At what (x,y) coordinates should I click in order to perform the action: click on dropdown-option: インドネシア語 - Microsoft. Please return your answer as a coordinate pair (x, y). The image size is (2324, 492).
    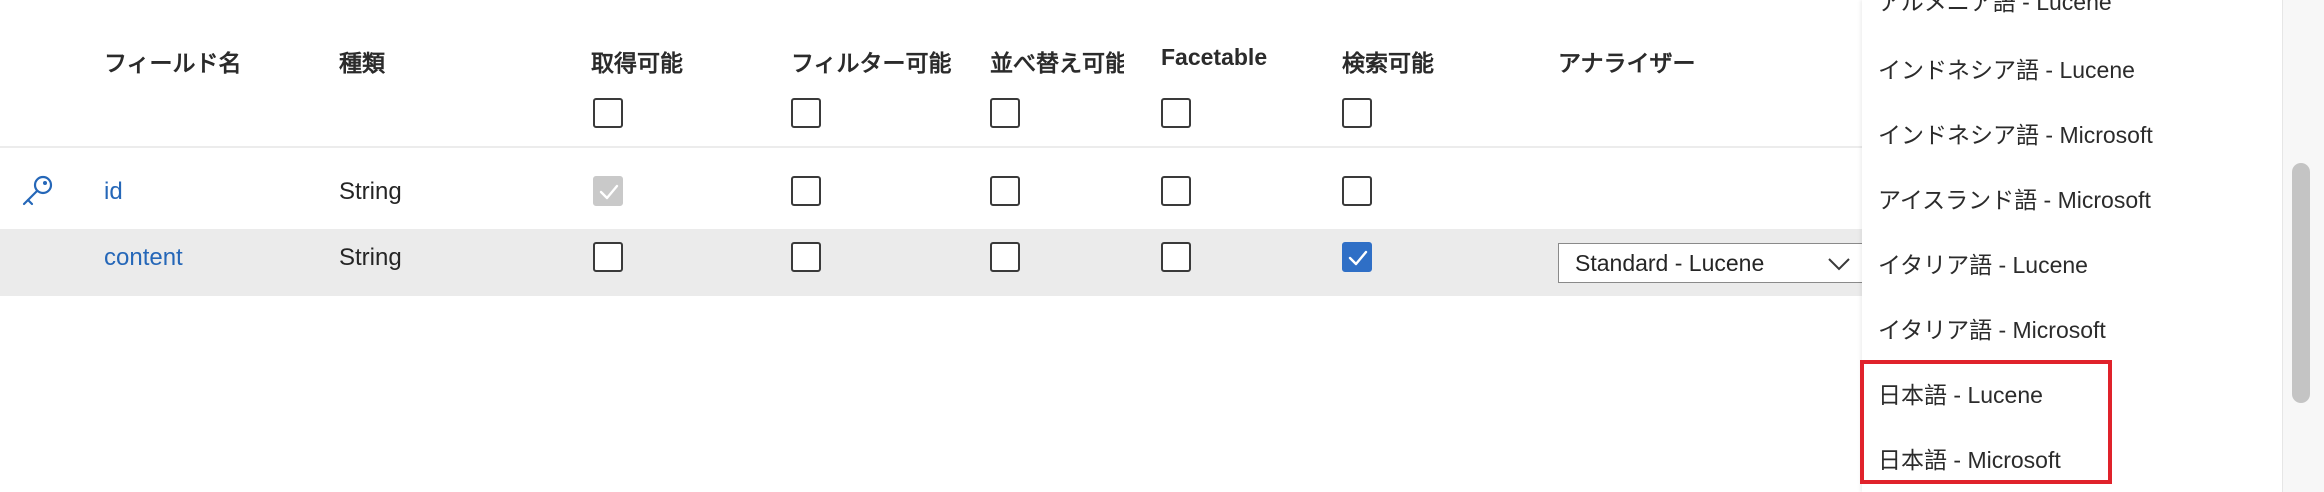
    Looking at the image, I should click on (2015, 133).